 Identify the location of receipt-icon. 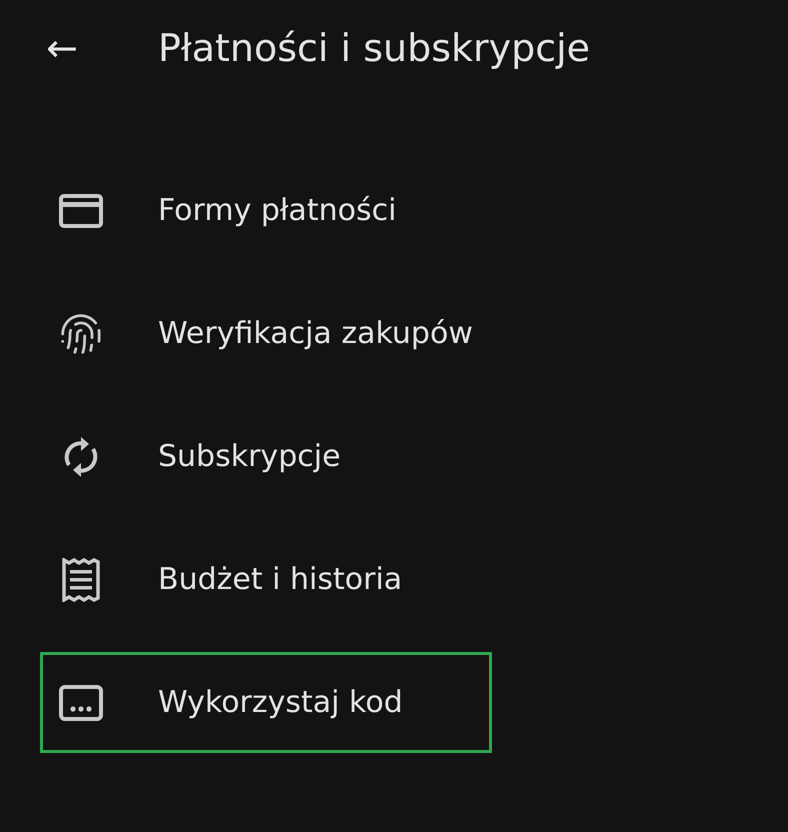
(81, 580).